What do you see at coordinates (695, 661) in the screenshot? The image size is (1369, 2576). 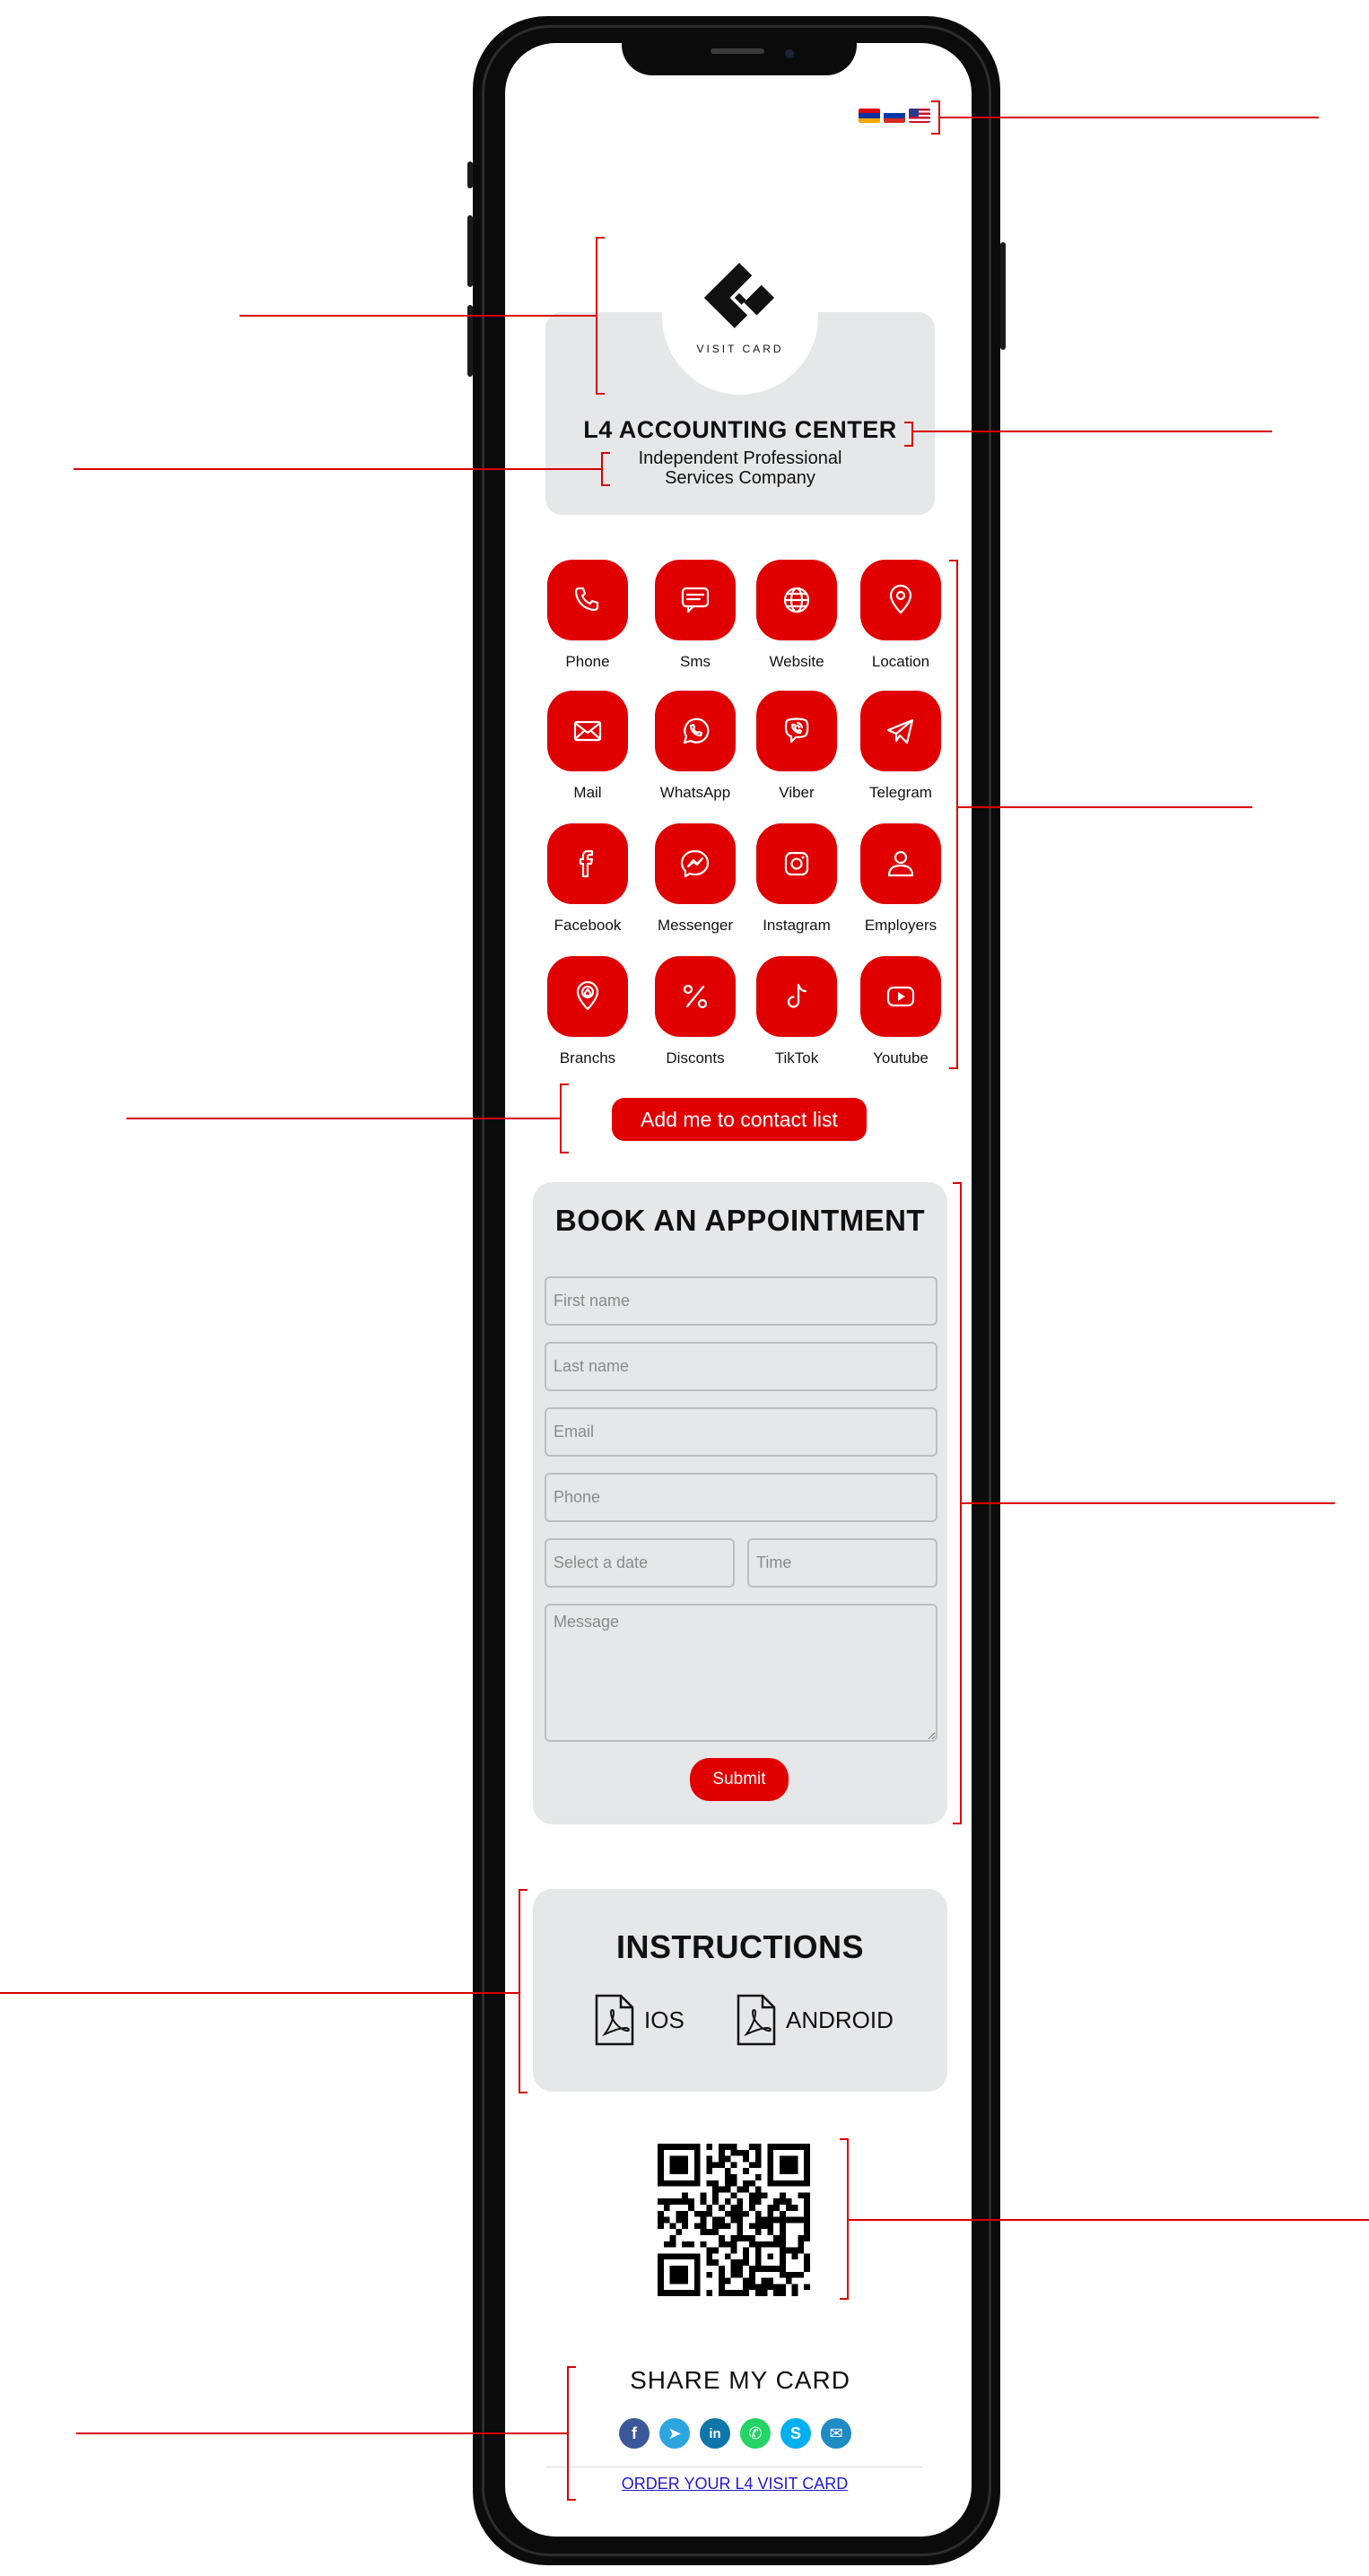 I see `contact-label: Sms` at bounding box center [695, 661].